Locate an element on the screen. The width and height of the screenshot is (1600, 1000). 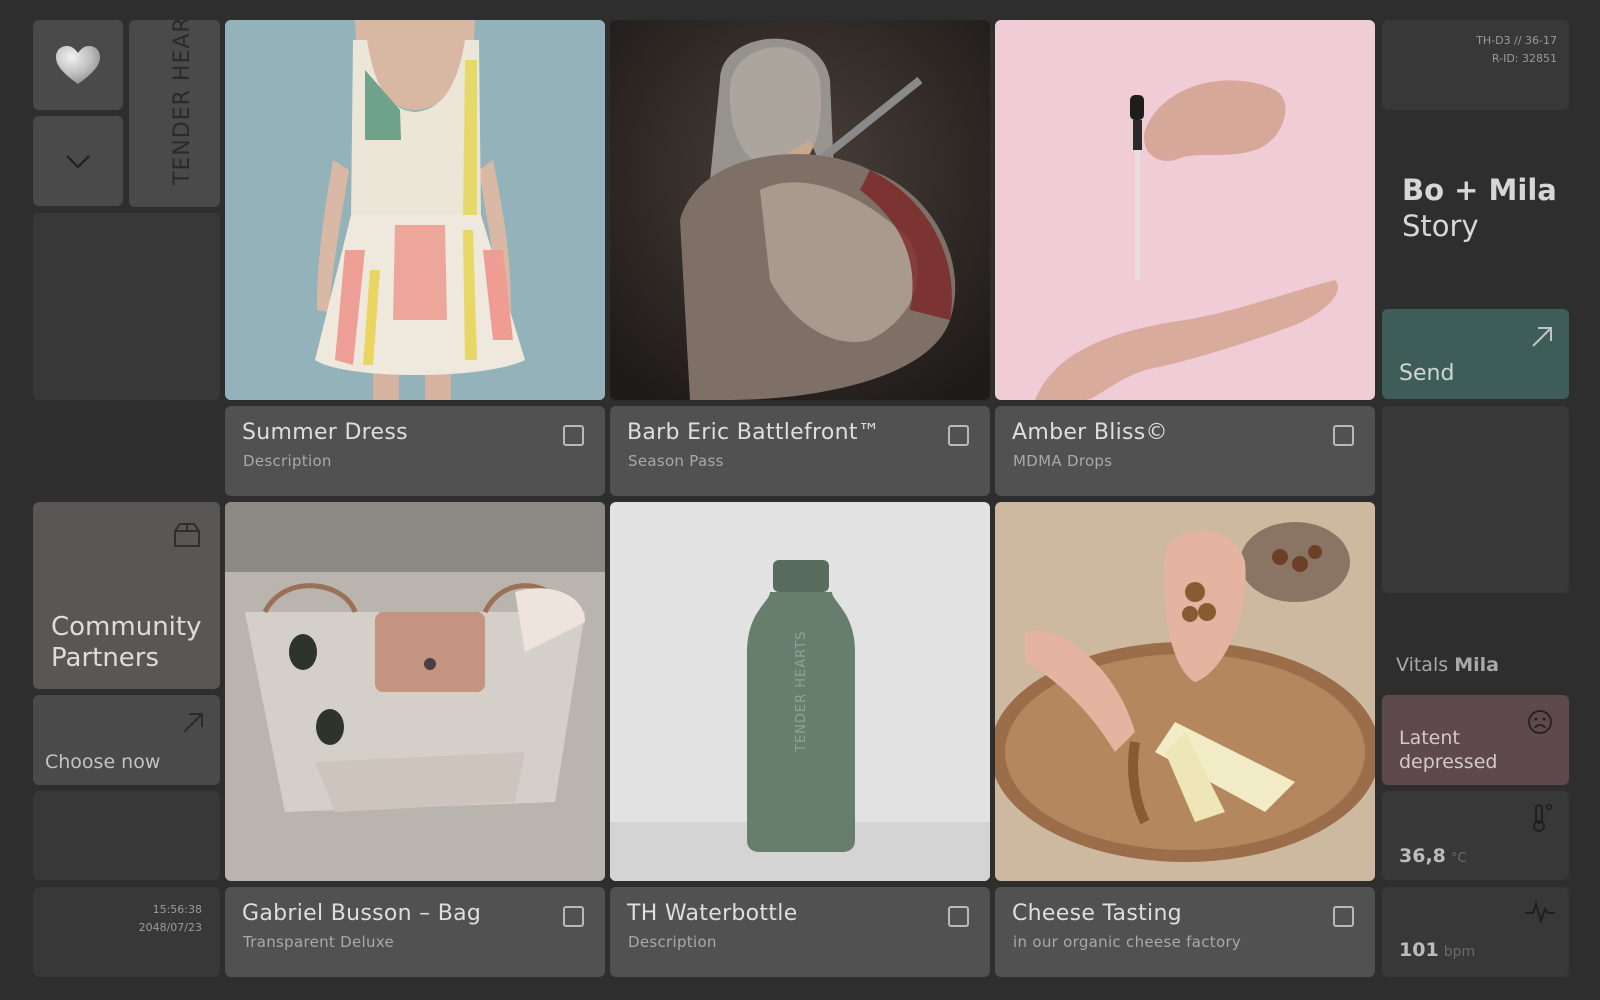
product-image-amber-bliss is located at coordinates (1185, 210).